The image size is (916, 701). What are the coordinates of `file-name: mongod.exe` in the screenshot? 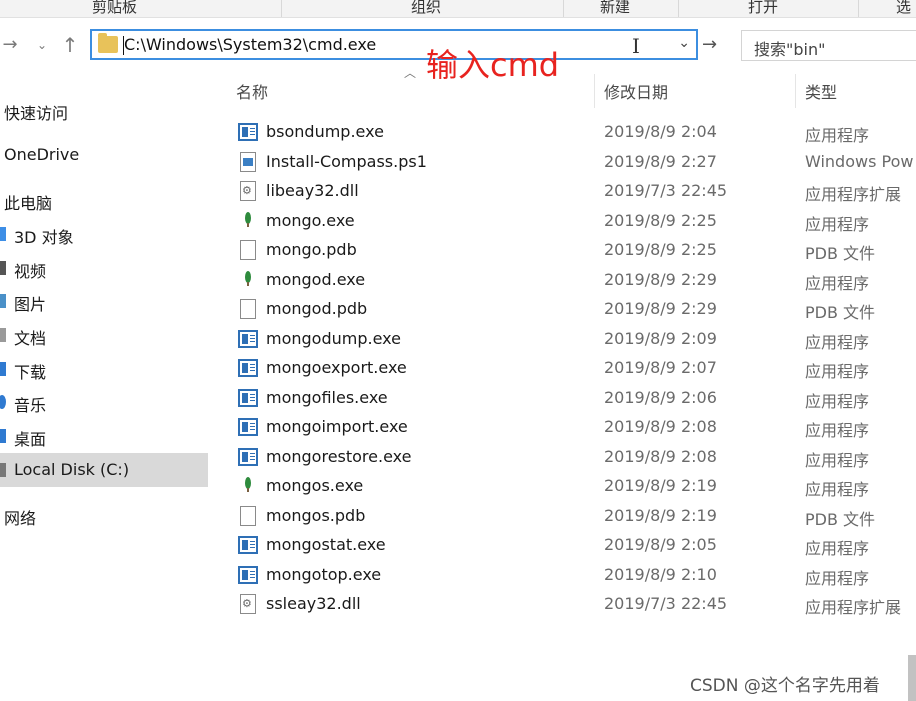 It's located at (316, 279).